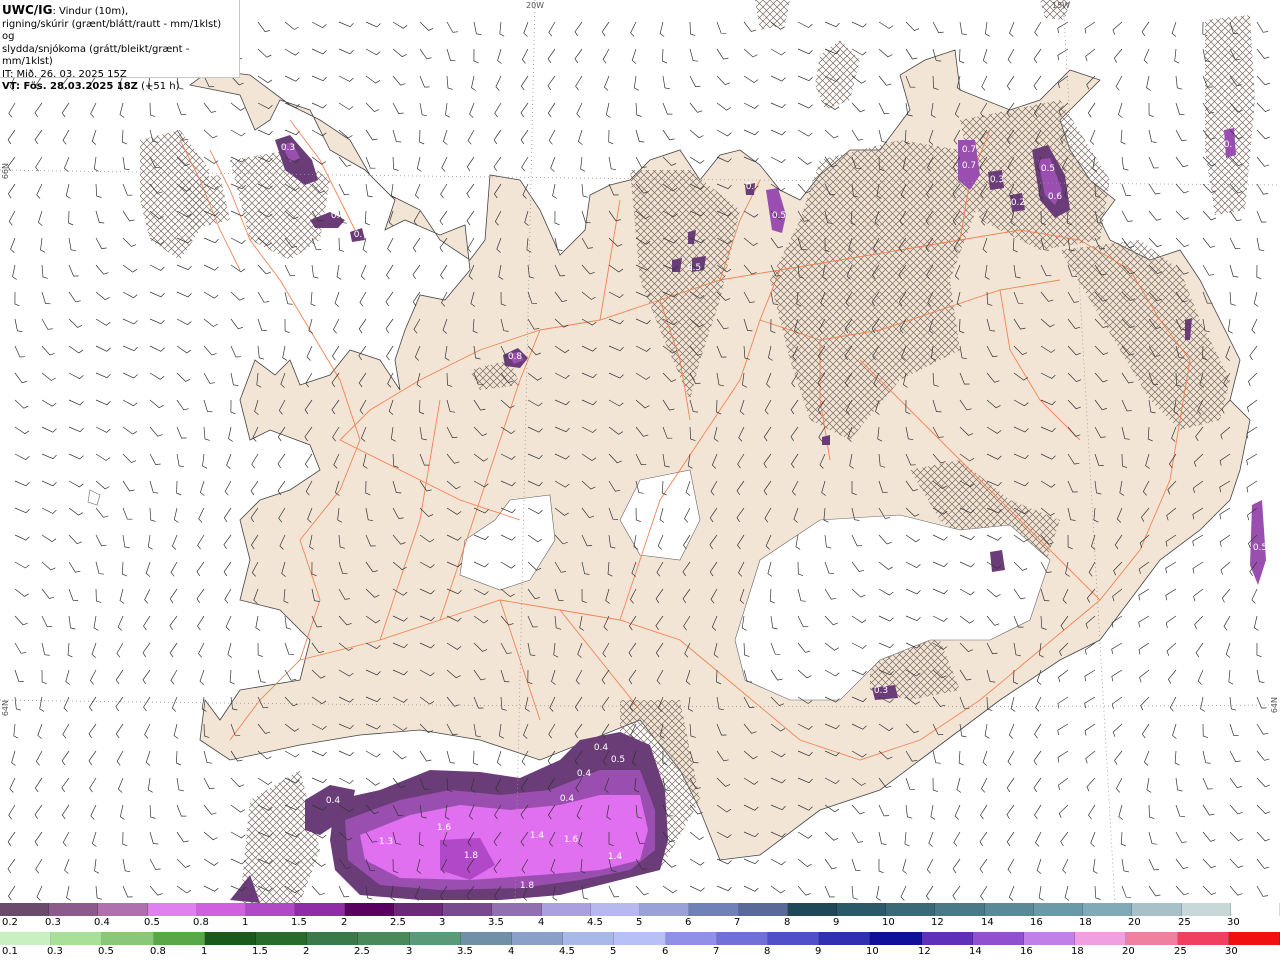 This screenshot has width=1280, height=960. What do you see at coordinates (299, 922) in the screenshot?
I see `legend-label: 1.5` at bounding box center [299, 922].